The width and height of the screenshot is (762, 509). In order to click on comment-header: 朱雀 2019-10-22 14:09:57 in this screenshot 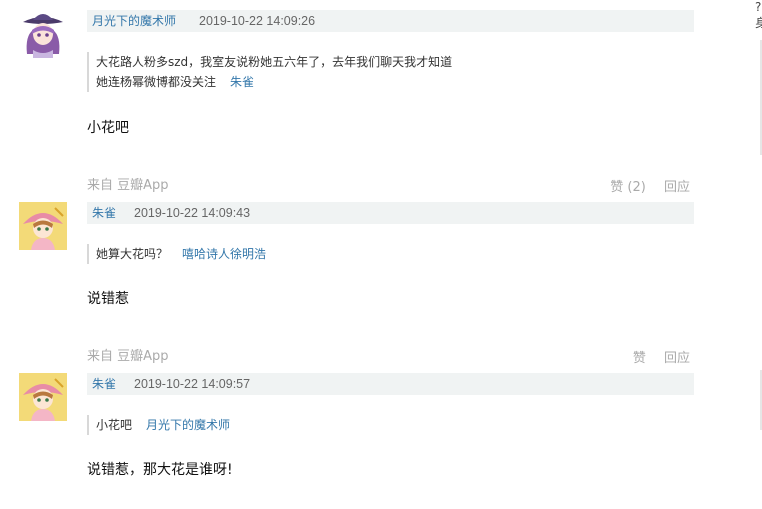, I will do `click(390, 384)`.